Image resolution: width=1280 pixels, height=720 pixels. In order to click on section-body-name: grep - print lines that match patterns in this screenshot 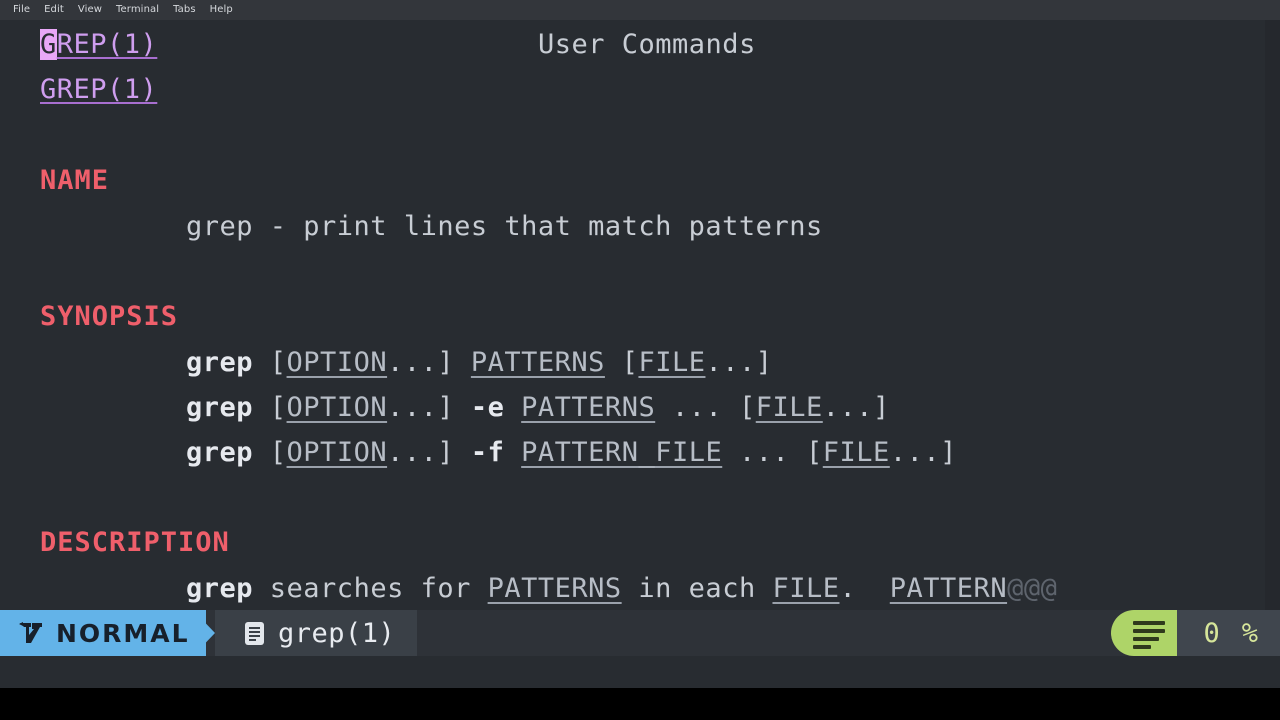, I will do `click(504, 226)`.